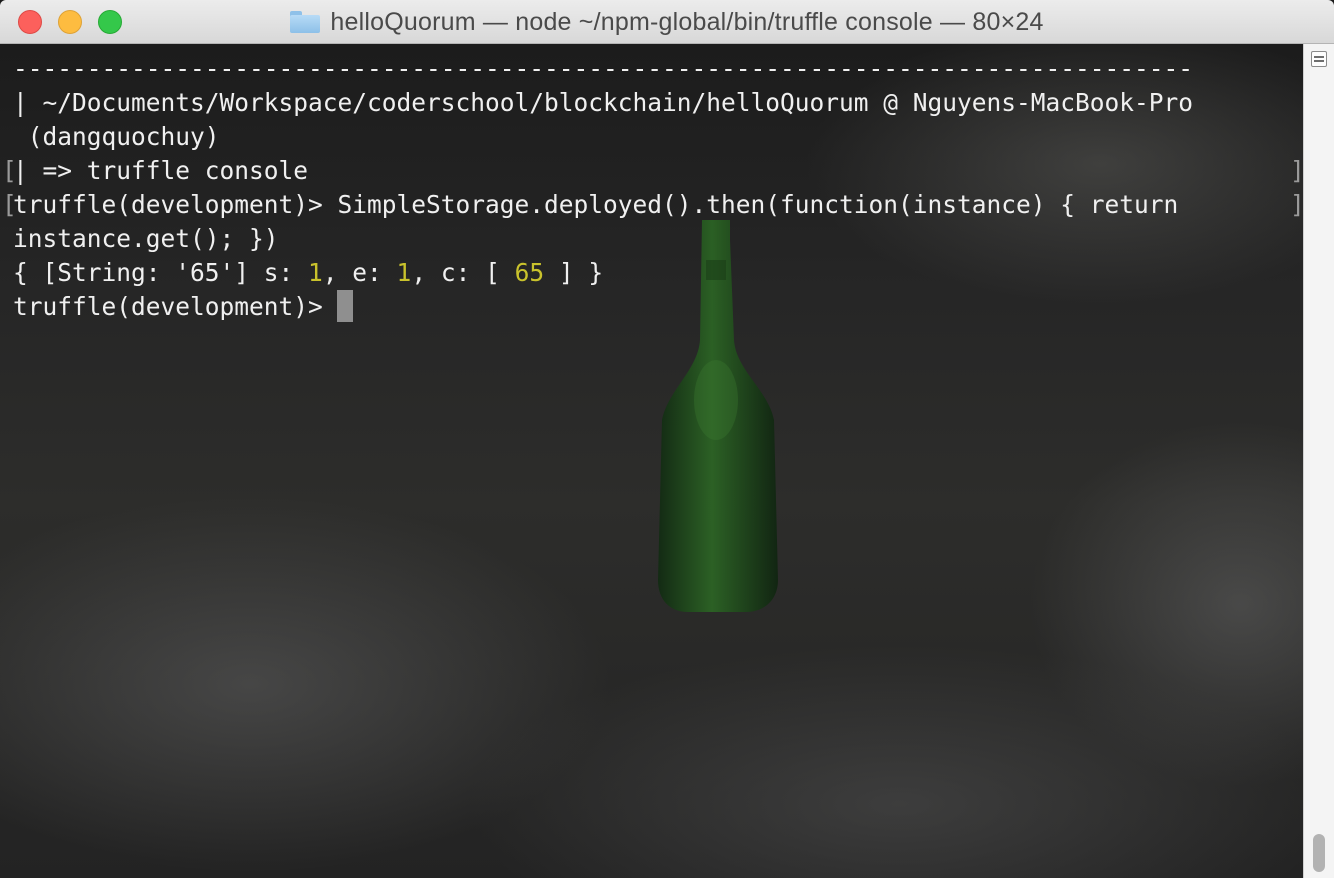 The width and height of the screenshot is (1334, 878). Describe the element at coordinates (168, 306) in the screenshot. I see `prompt-text: truffle(development)>` at that location.